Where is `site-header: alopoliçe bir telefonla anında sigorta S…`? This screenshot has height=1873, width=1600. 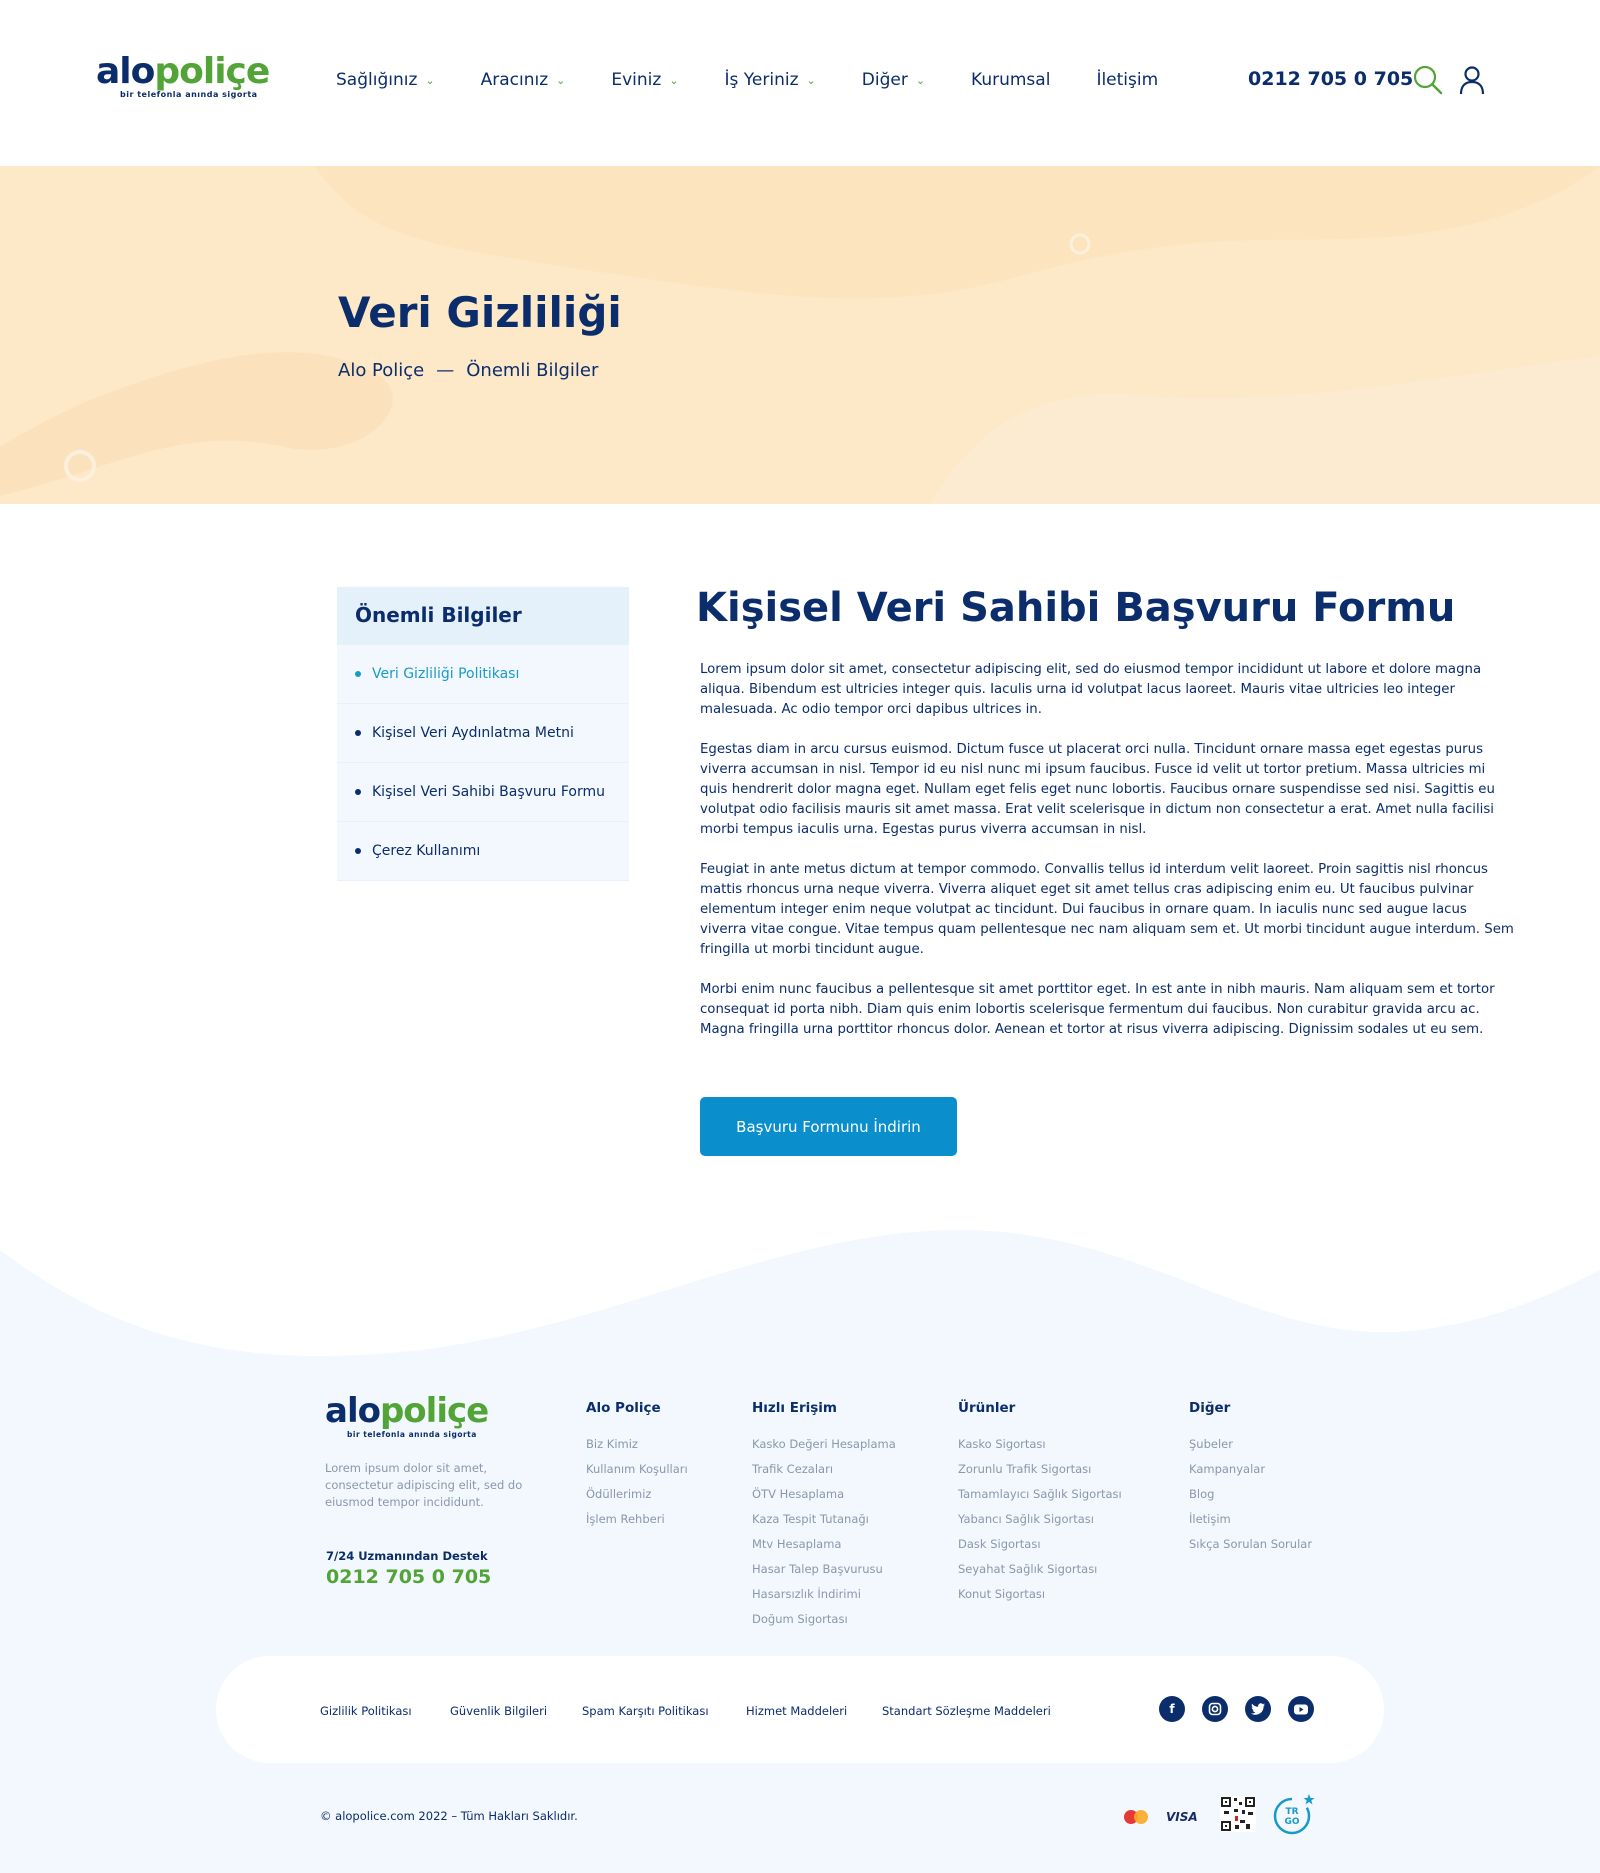 site-header: alopoliçe bir telefonla anında sigorta S… is located at coordinates (800, 83).